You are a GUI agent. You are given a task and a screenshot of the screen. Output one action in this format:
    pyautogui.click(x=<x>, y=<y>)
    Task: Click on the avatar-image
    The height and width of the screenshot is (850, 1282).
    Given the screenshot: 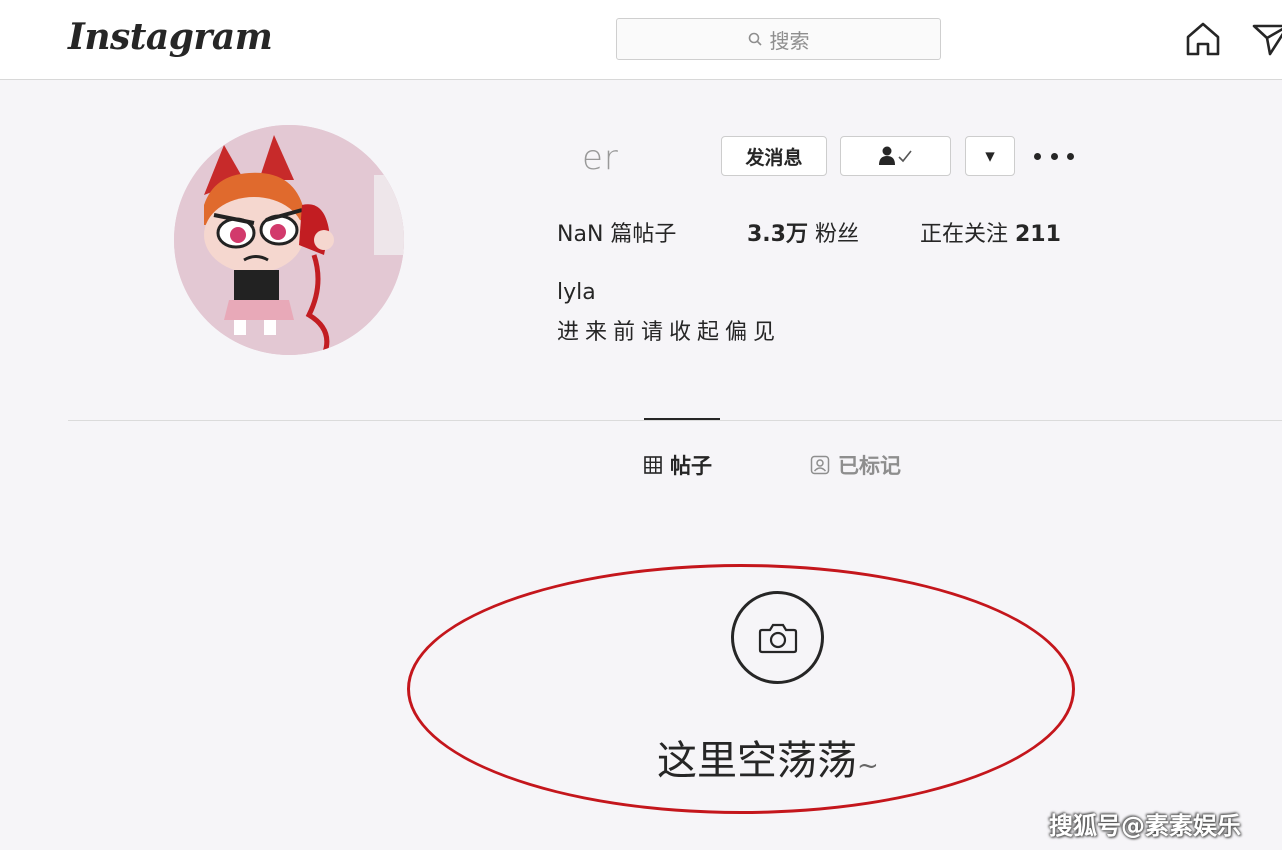 What is the action you would take?
    pyautogui.click(x=289, y=240)
    